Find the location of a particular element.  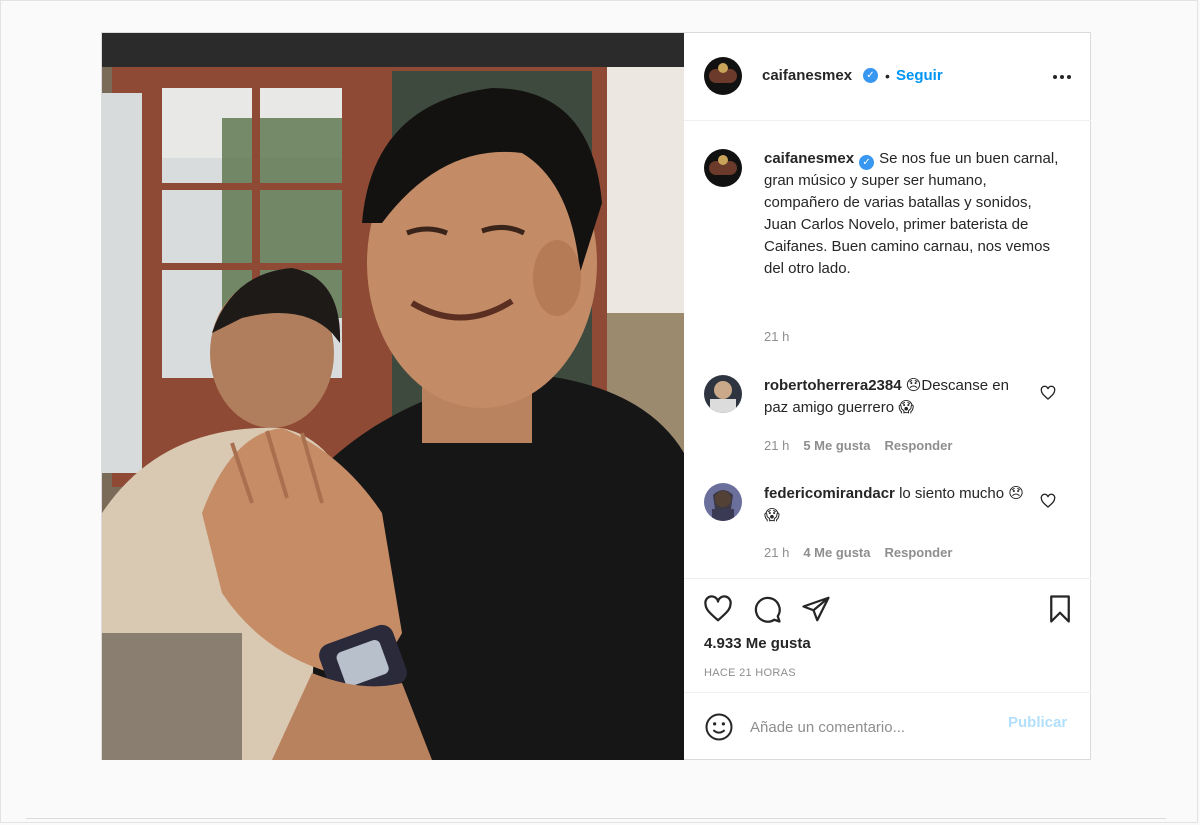

comment-username: robertoherrera2384 is located at coordinates (833, 385).